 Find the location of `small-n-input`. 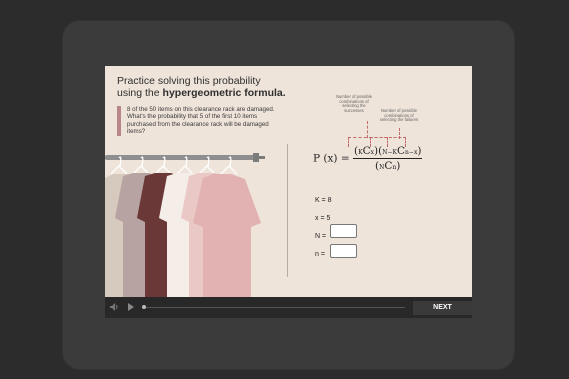

small-n-input is located at coordinates (343, 251).